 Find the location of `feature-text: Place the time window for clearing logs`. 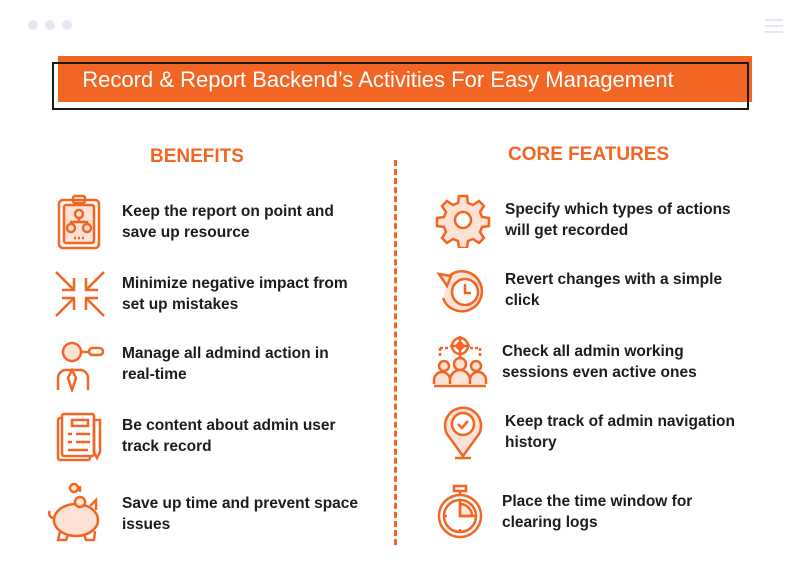

feature-text: Place the time window for clearing logs is located at coordinates (597, 512).